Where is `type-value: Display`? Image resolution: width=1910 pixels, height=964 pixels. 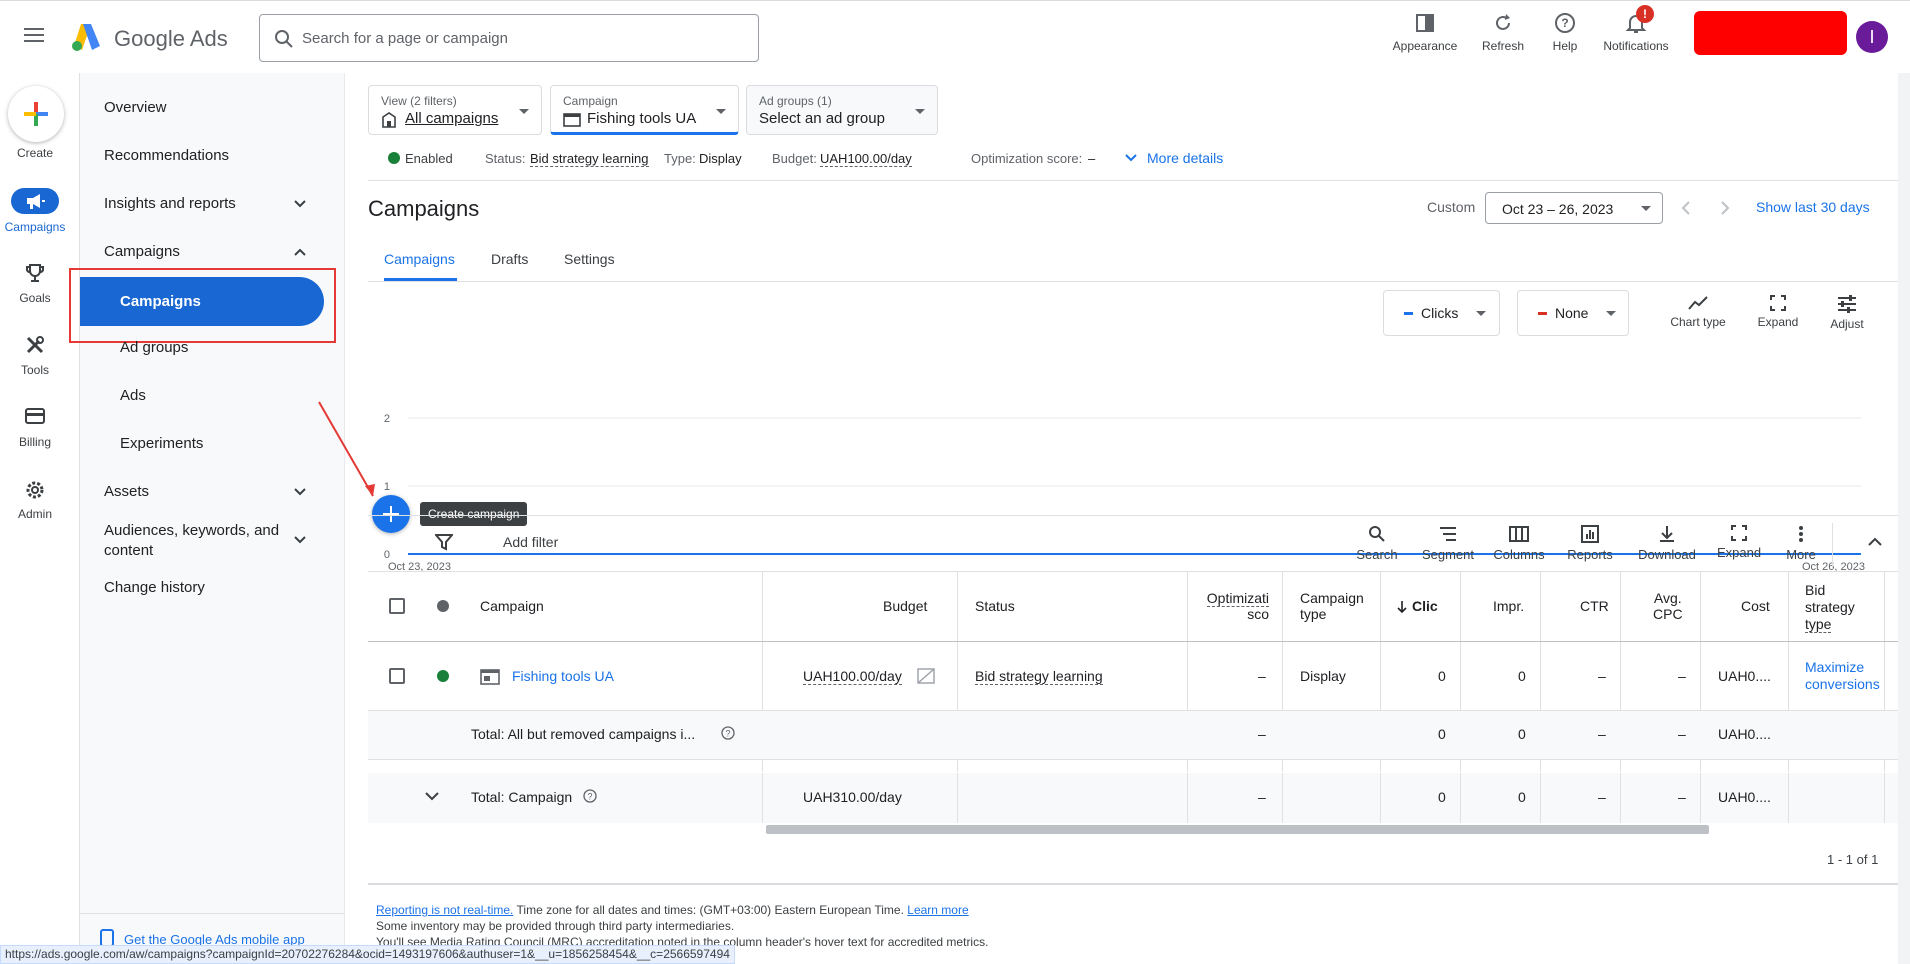 type-value: Display is located at coordinates (720, 158).